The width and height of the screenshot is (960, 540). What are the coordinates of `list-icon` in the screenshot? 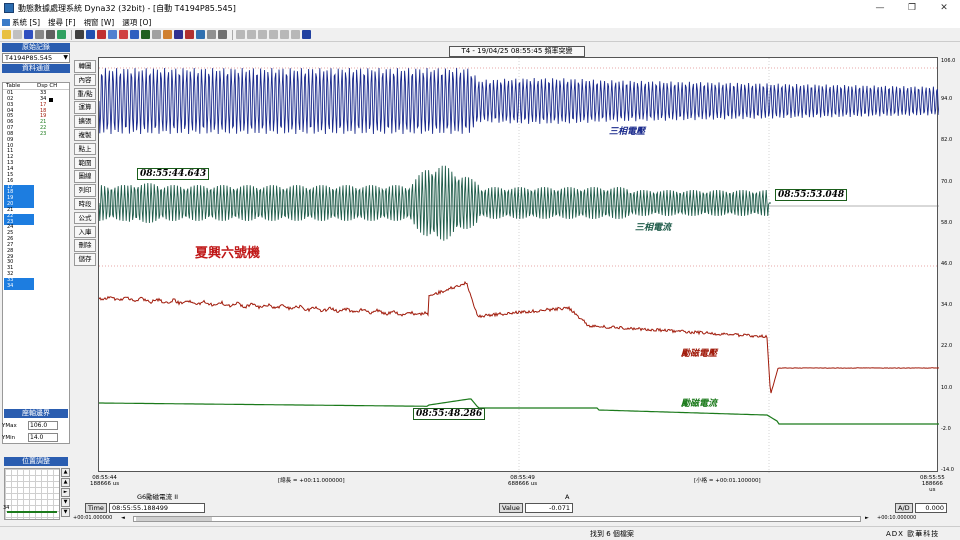 It's located at (222, 34).